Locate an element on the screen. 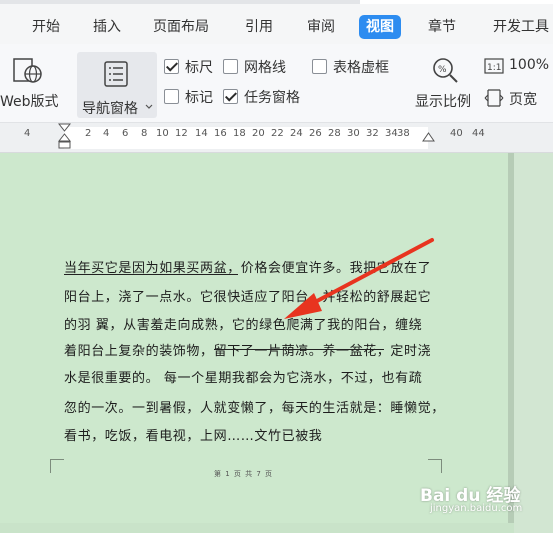 This screenshot has width=553, height=533. nav-pane-icon is located at coordinates (116, 74).